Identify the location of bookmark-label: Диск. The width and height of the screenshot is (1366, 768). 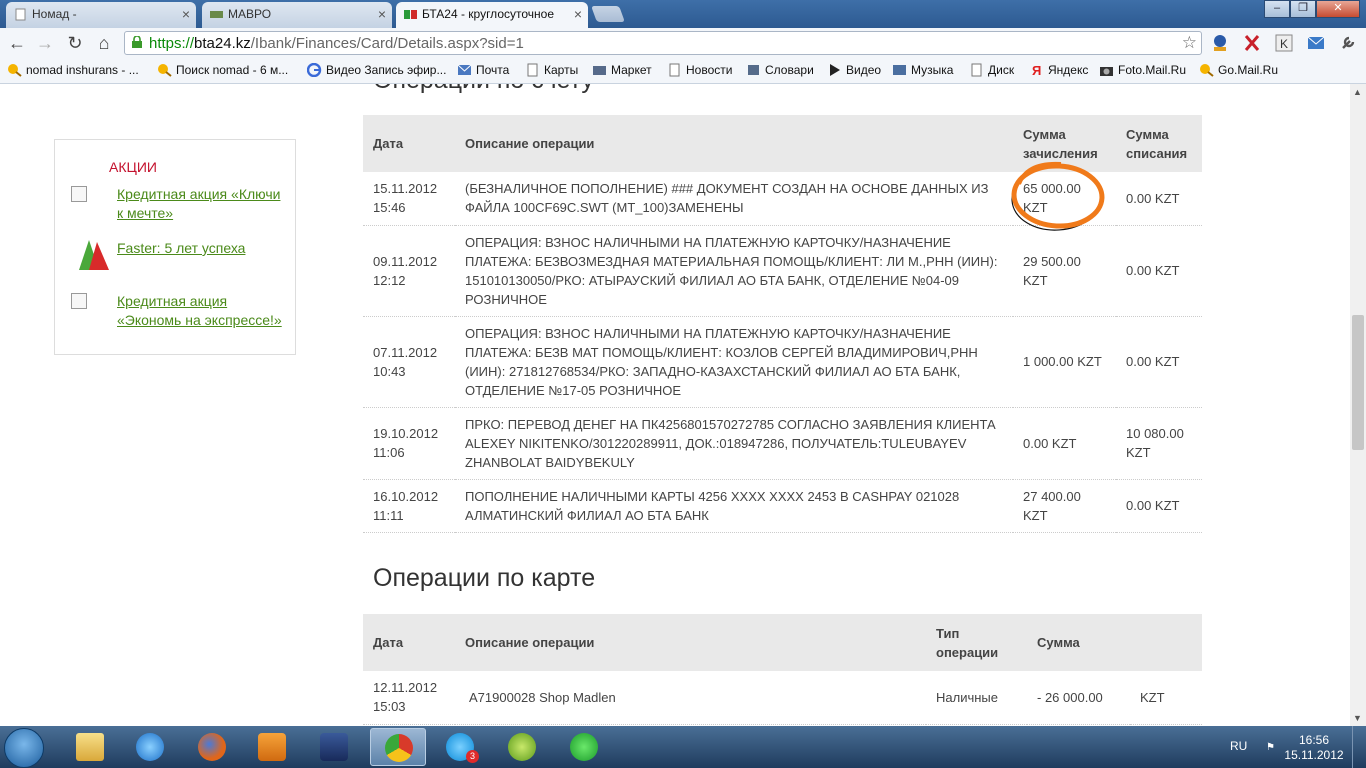
(1001, 70).